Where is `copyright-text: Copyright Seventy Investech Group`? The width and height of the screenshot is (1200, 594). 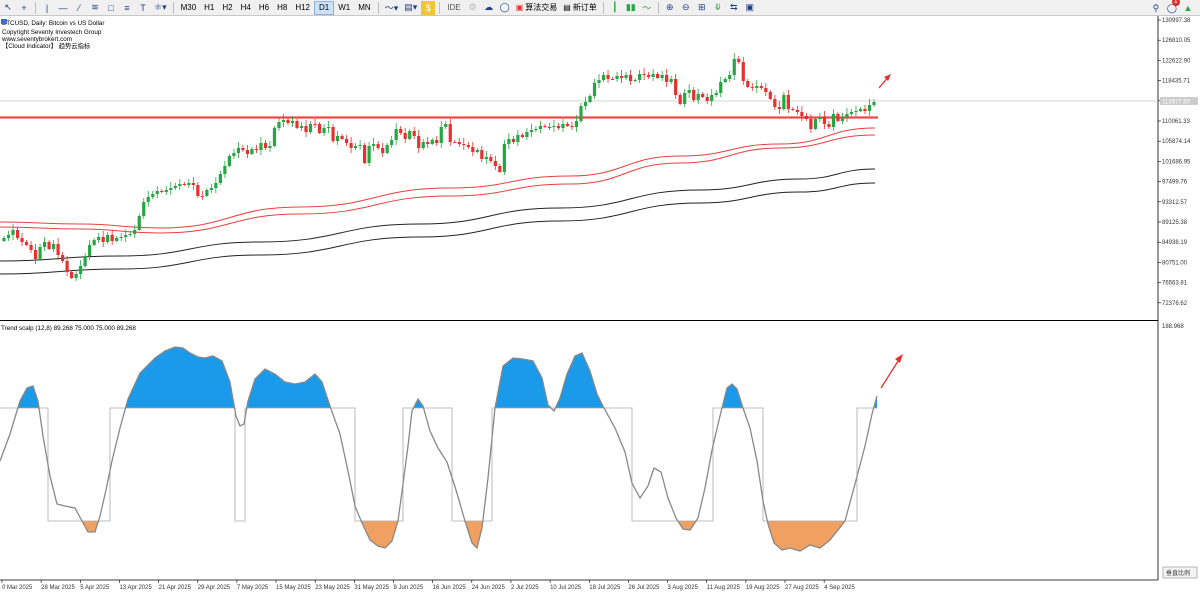 copyright-text: Copyright Seventy Investech Group is located at coordinates (52, 32).